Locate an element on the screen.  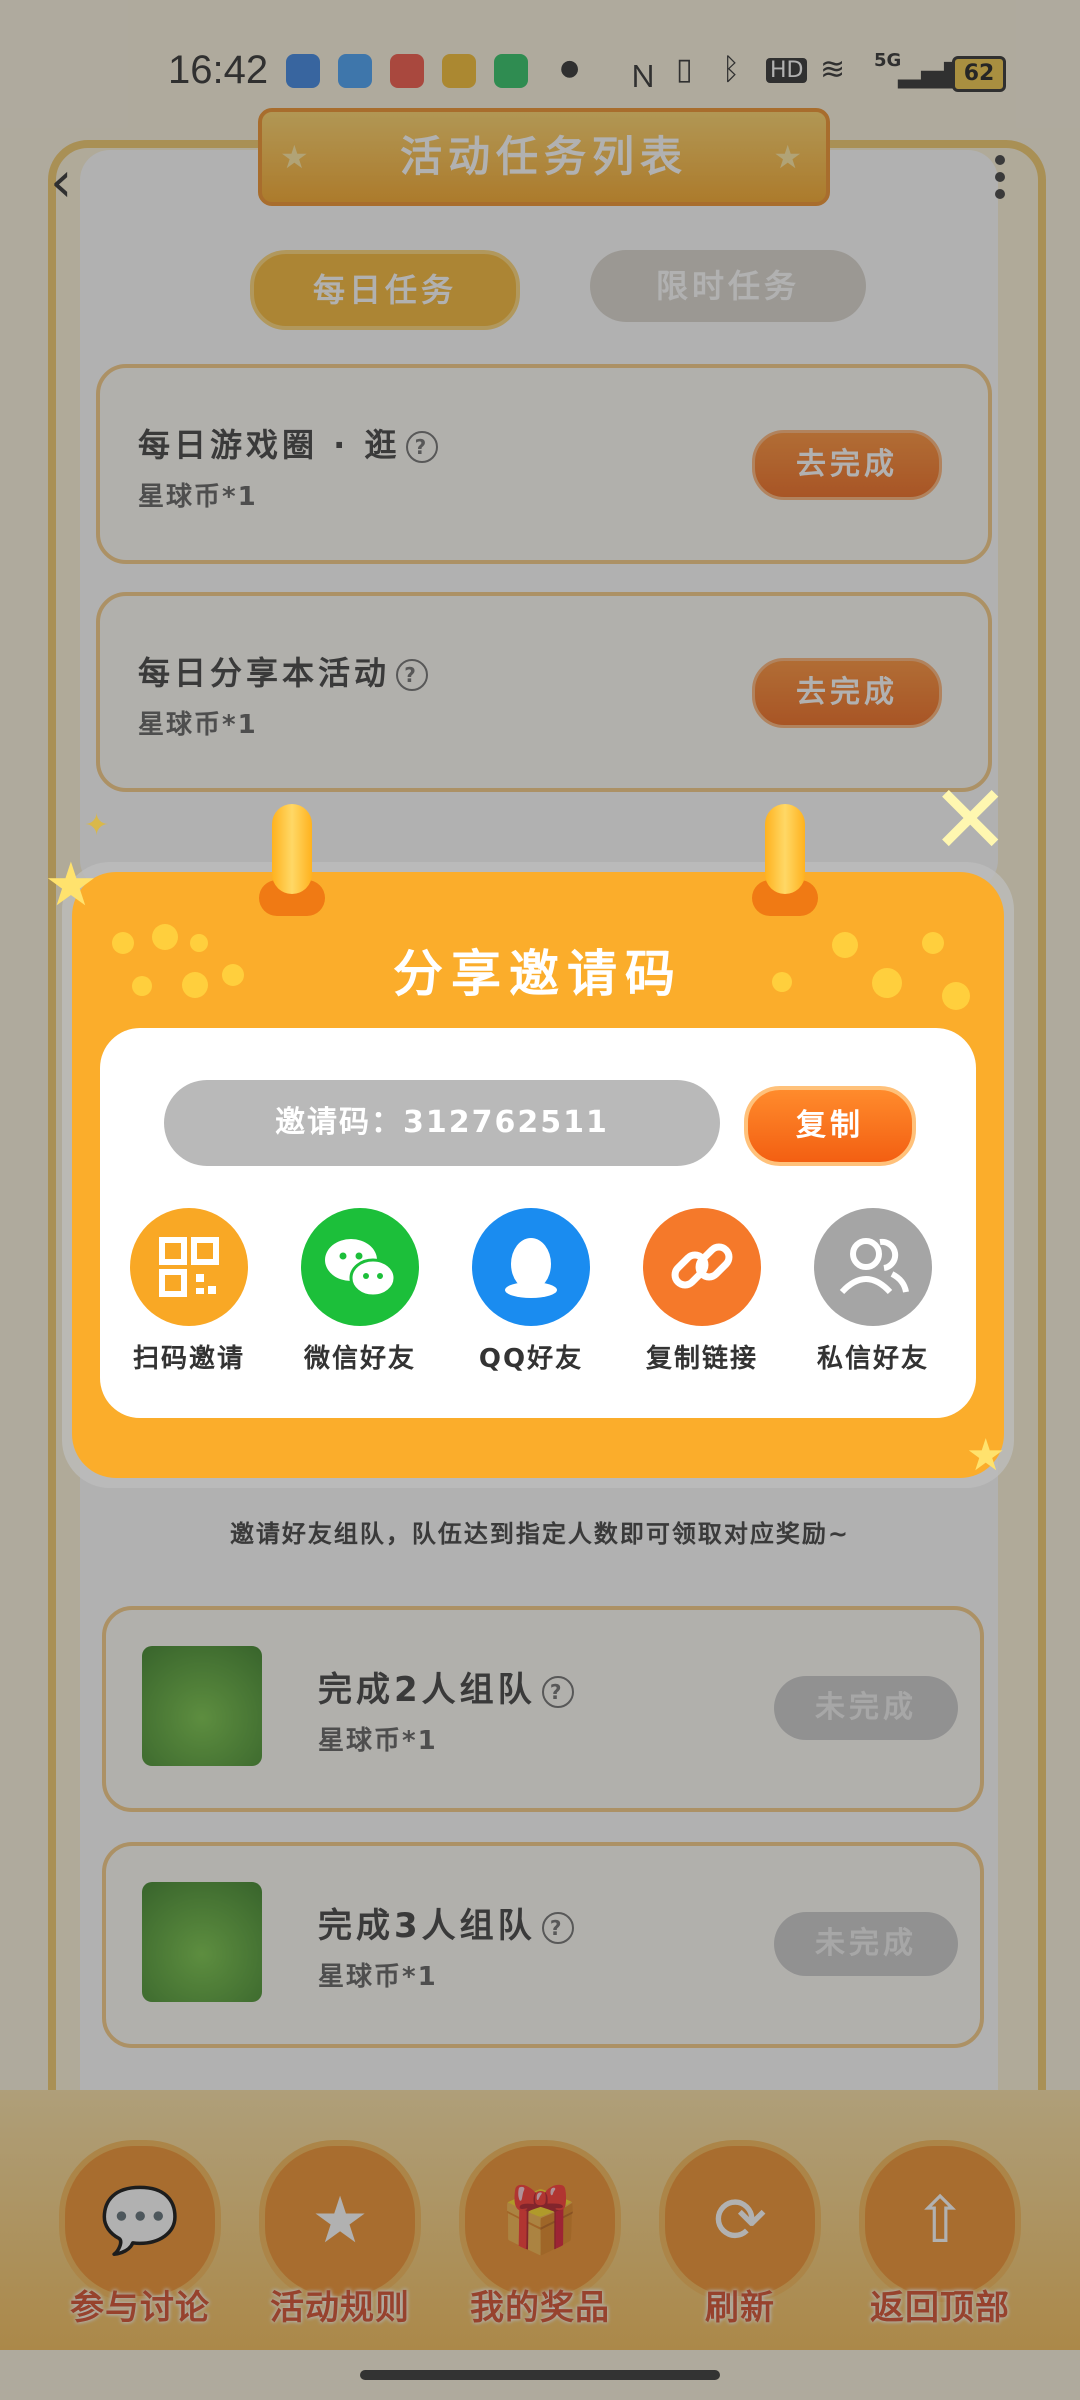
share-label: QQ好友 is located at coordinates (531, 1359).